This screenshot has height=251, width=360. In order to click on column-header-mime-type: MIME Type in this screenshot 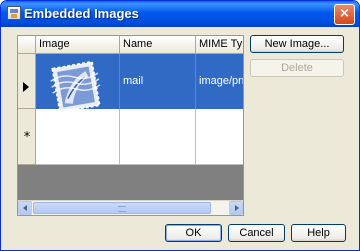, I will do `click(219, 44)`.